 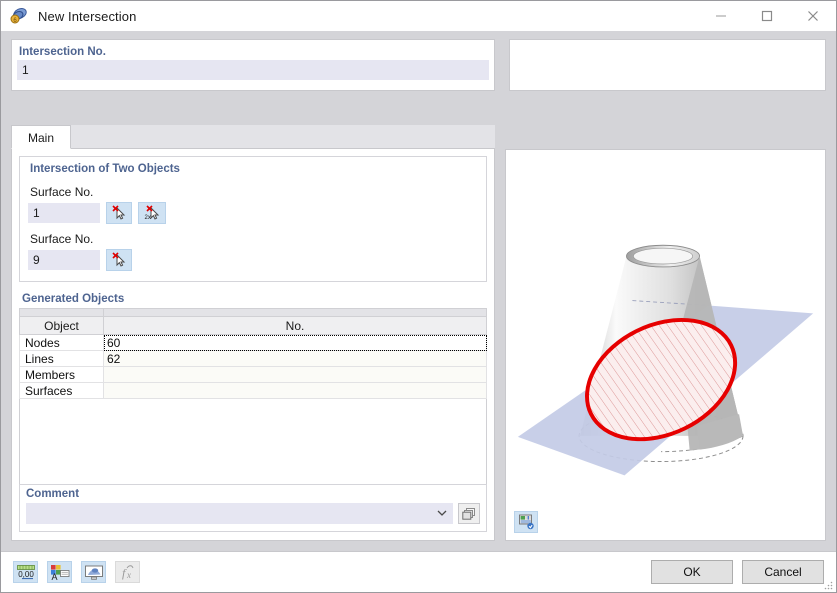 I want to click on table-row: Nodes 60, so click(x=253, y=342).